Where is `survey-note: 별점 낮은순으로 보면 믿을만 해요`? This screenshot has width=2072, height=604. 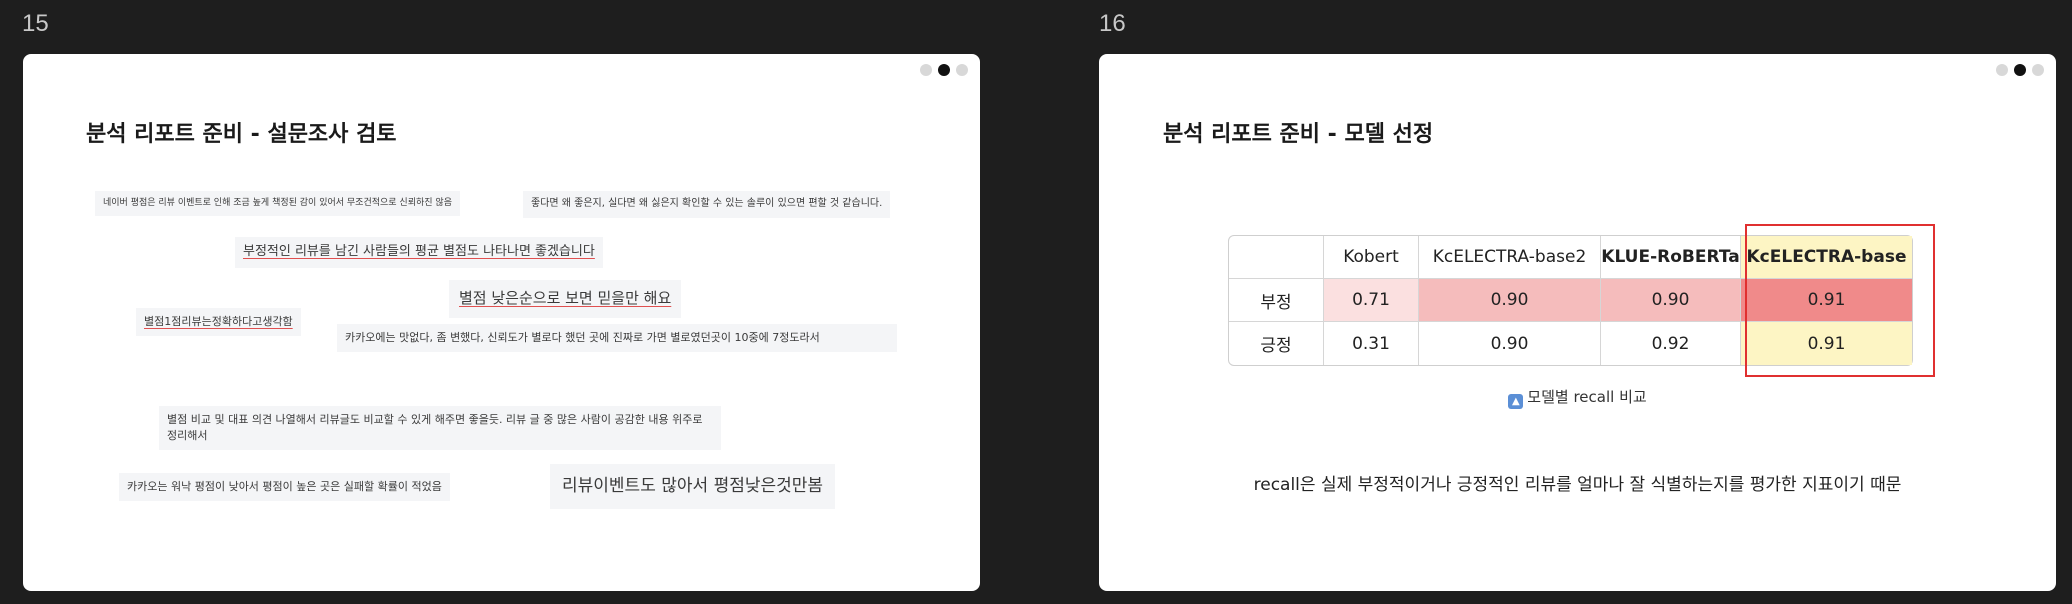
survey-note: 별점 낮은순으로 보면 믿을만 해요 is located at coordinates (565, 299).